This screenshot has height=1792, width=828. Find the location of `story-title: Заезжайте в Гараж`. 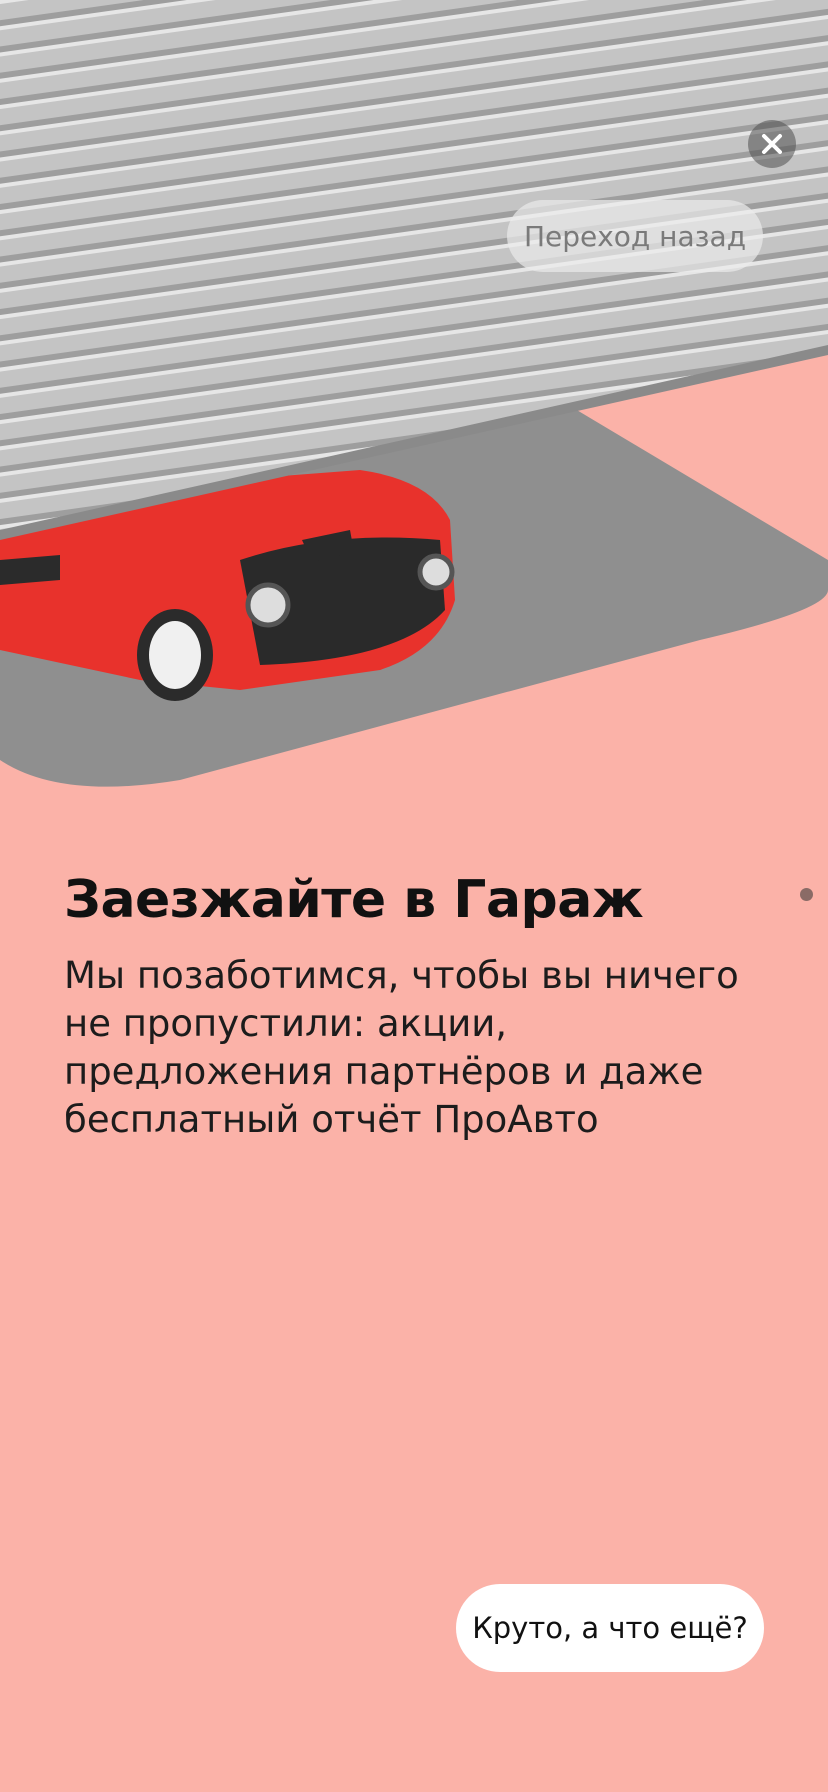

story-title: Заезжайте в Гараж is located at coordinates (354, 900).